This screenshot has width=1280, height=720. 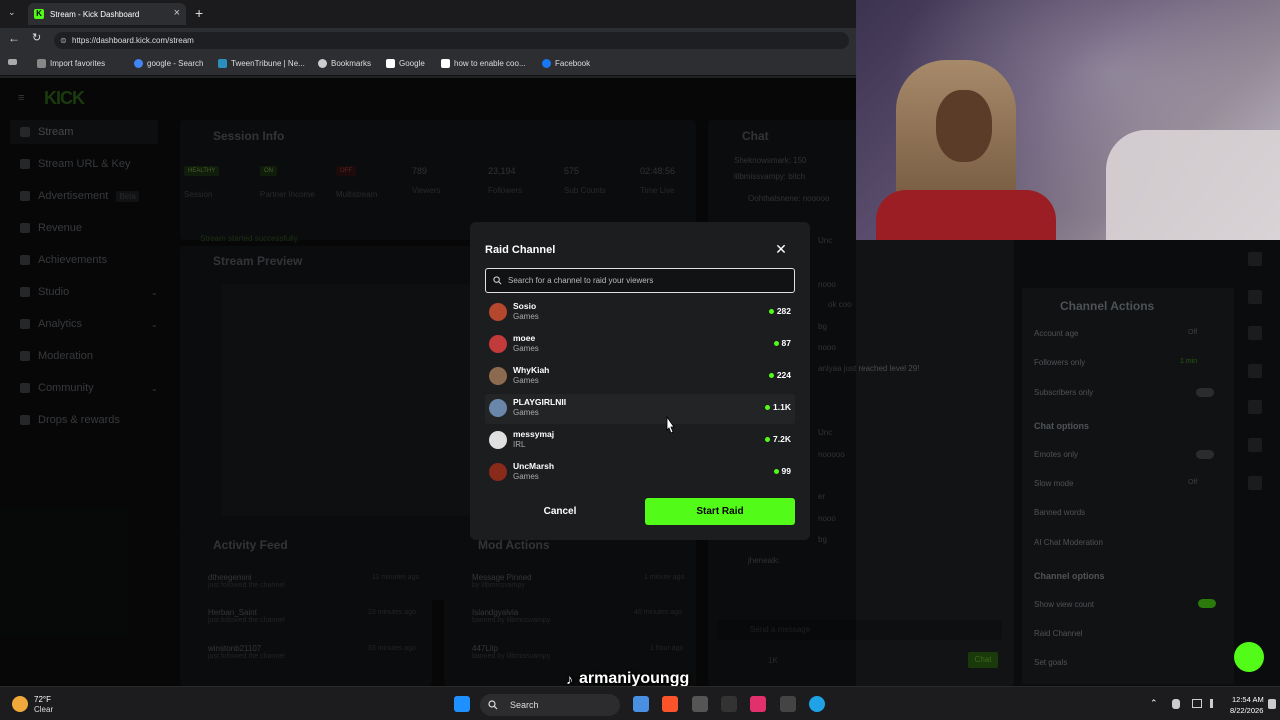 What do you see at coordinates (670, 425) in the screenshot?
I see `mouse-cursor-icon` at bounding box center [670, 425].